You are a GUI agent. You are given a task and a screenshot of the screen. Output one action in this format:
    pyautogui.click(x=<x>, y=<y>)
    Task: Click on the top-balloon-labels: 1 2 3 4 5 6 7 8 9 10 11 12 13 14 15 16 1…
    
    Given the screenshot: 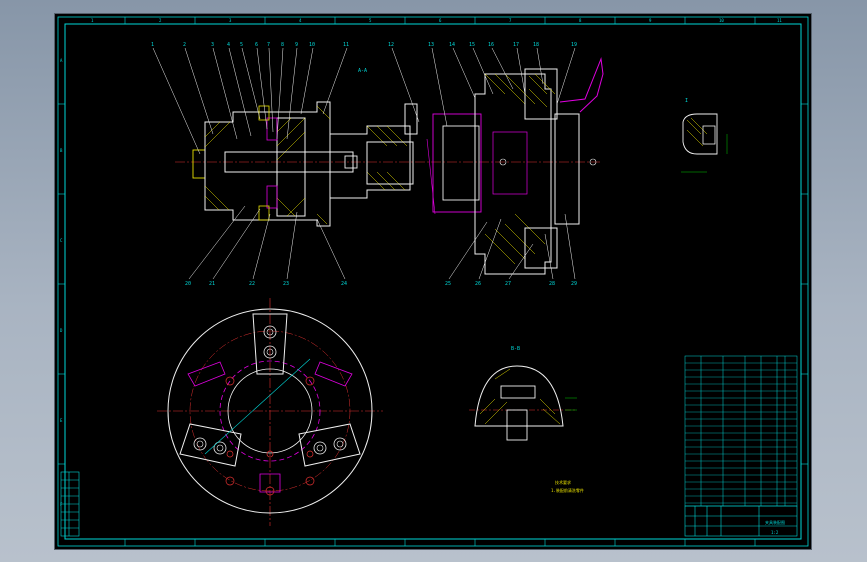 What is the action you would take?
    pyautogui.click(x=364, y=45)
    